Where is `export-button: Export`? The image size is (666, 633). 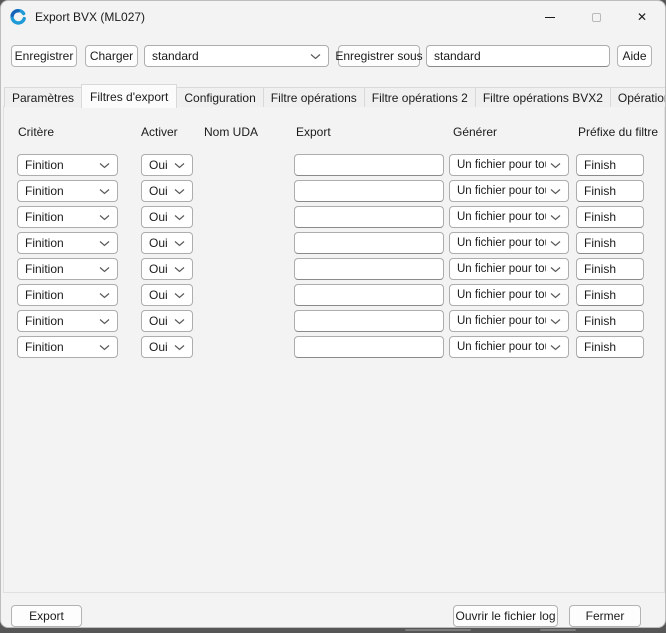
export-button: Export is located at coordinates (46, 616).